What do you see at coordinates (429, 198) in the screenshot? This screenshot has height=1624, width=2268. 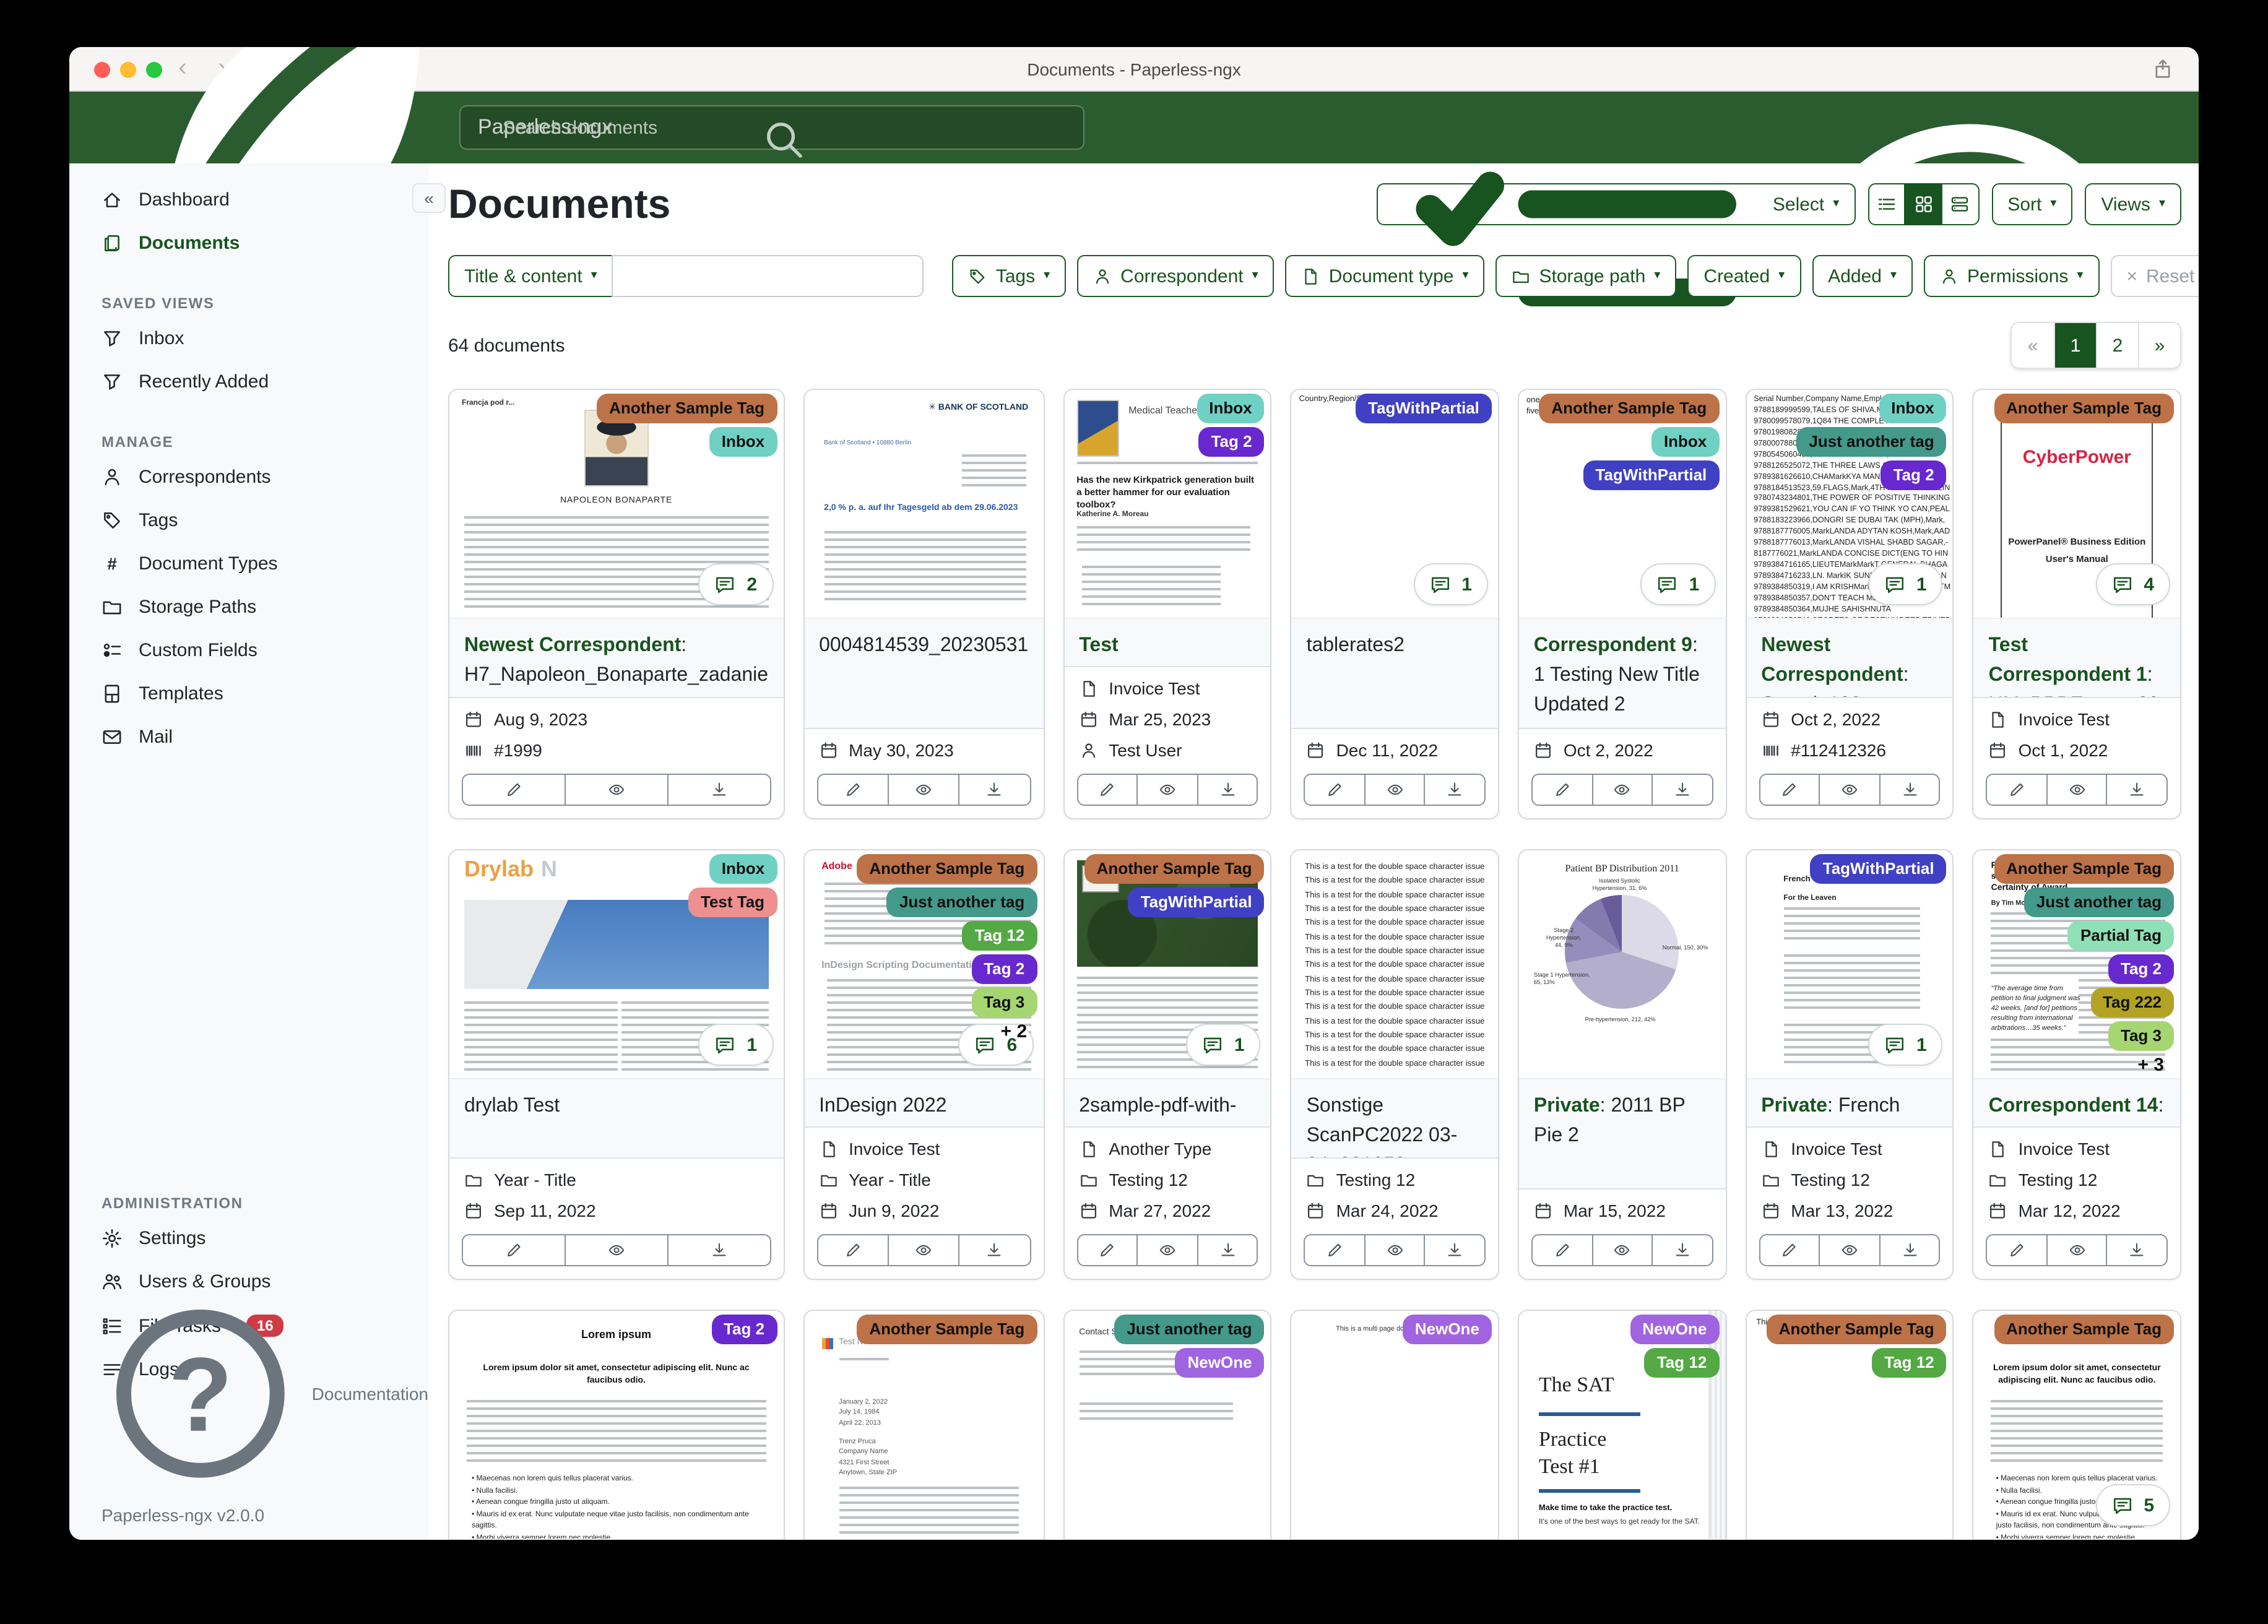 I see `sidebar-collapse-button: «` at bounding box center [429, 198].